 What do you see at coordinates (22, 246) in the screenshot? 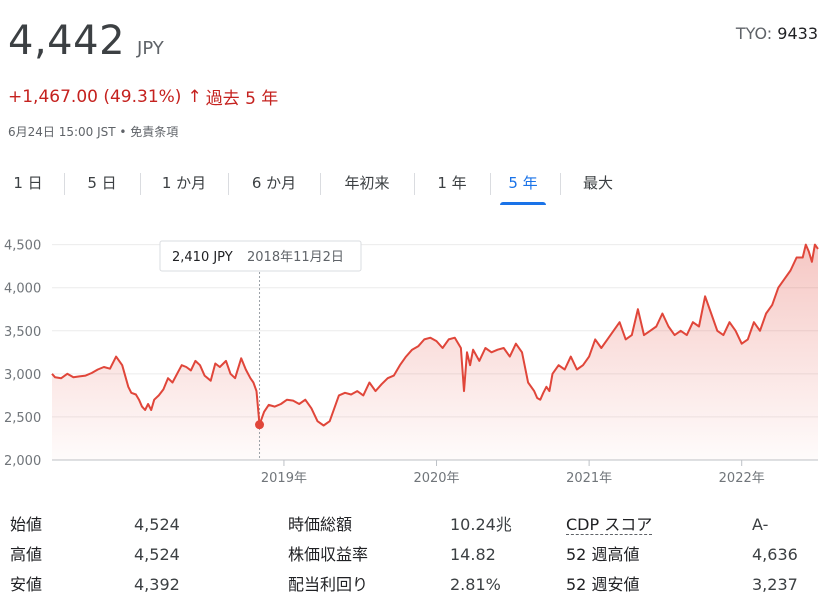
I see `y-tick-label: 4,500` at bounding box center [22, 246].